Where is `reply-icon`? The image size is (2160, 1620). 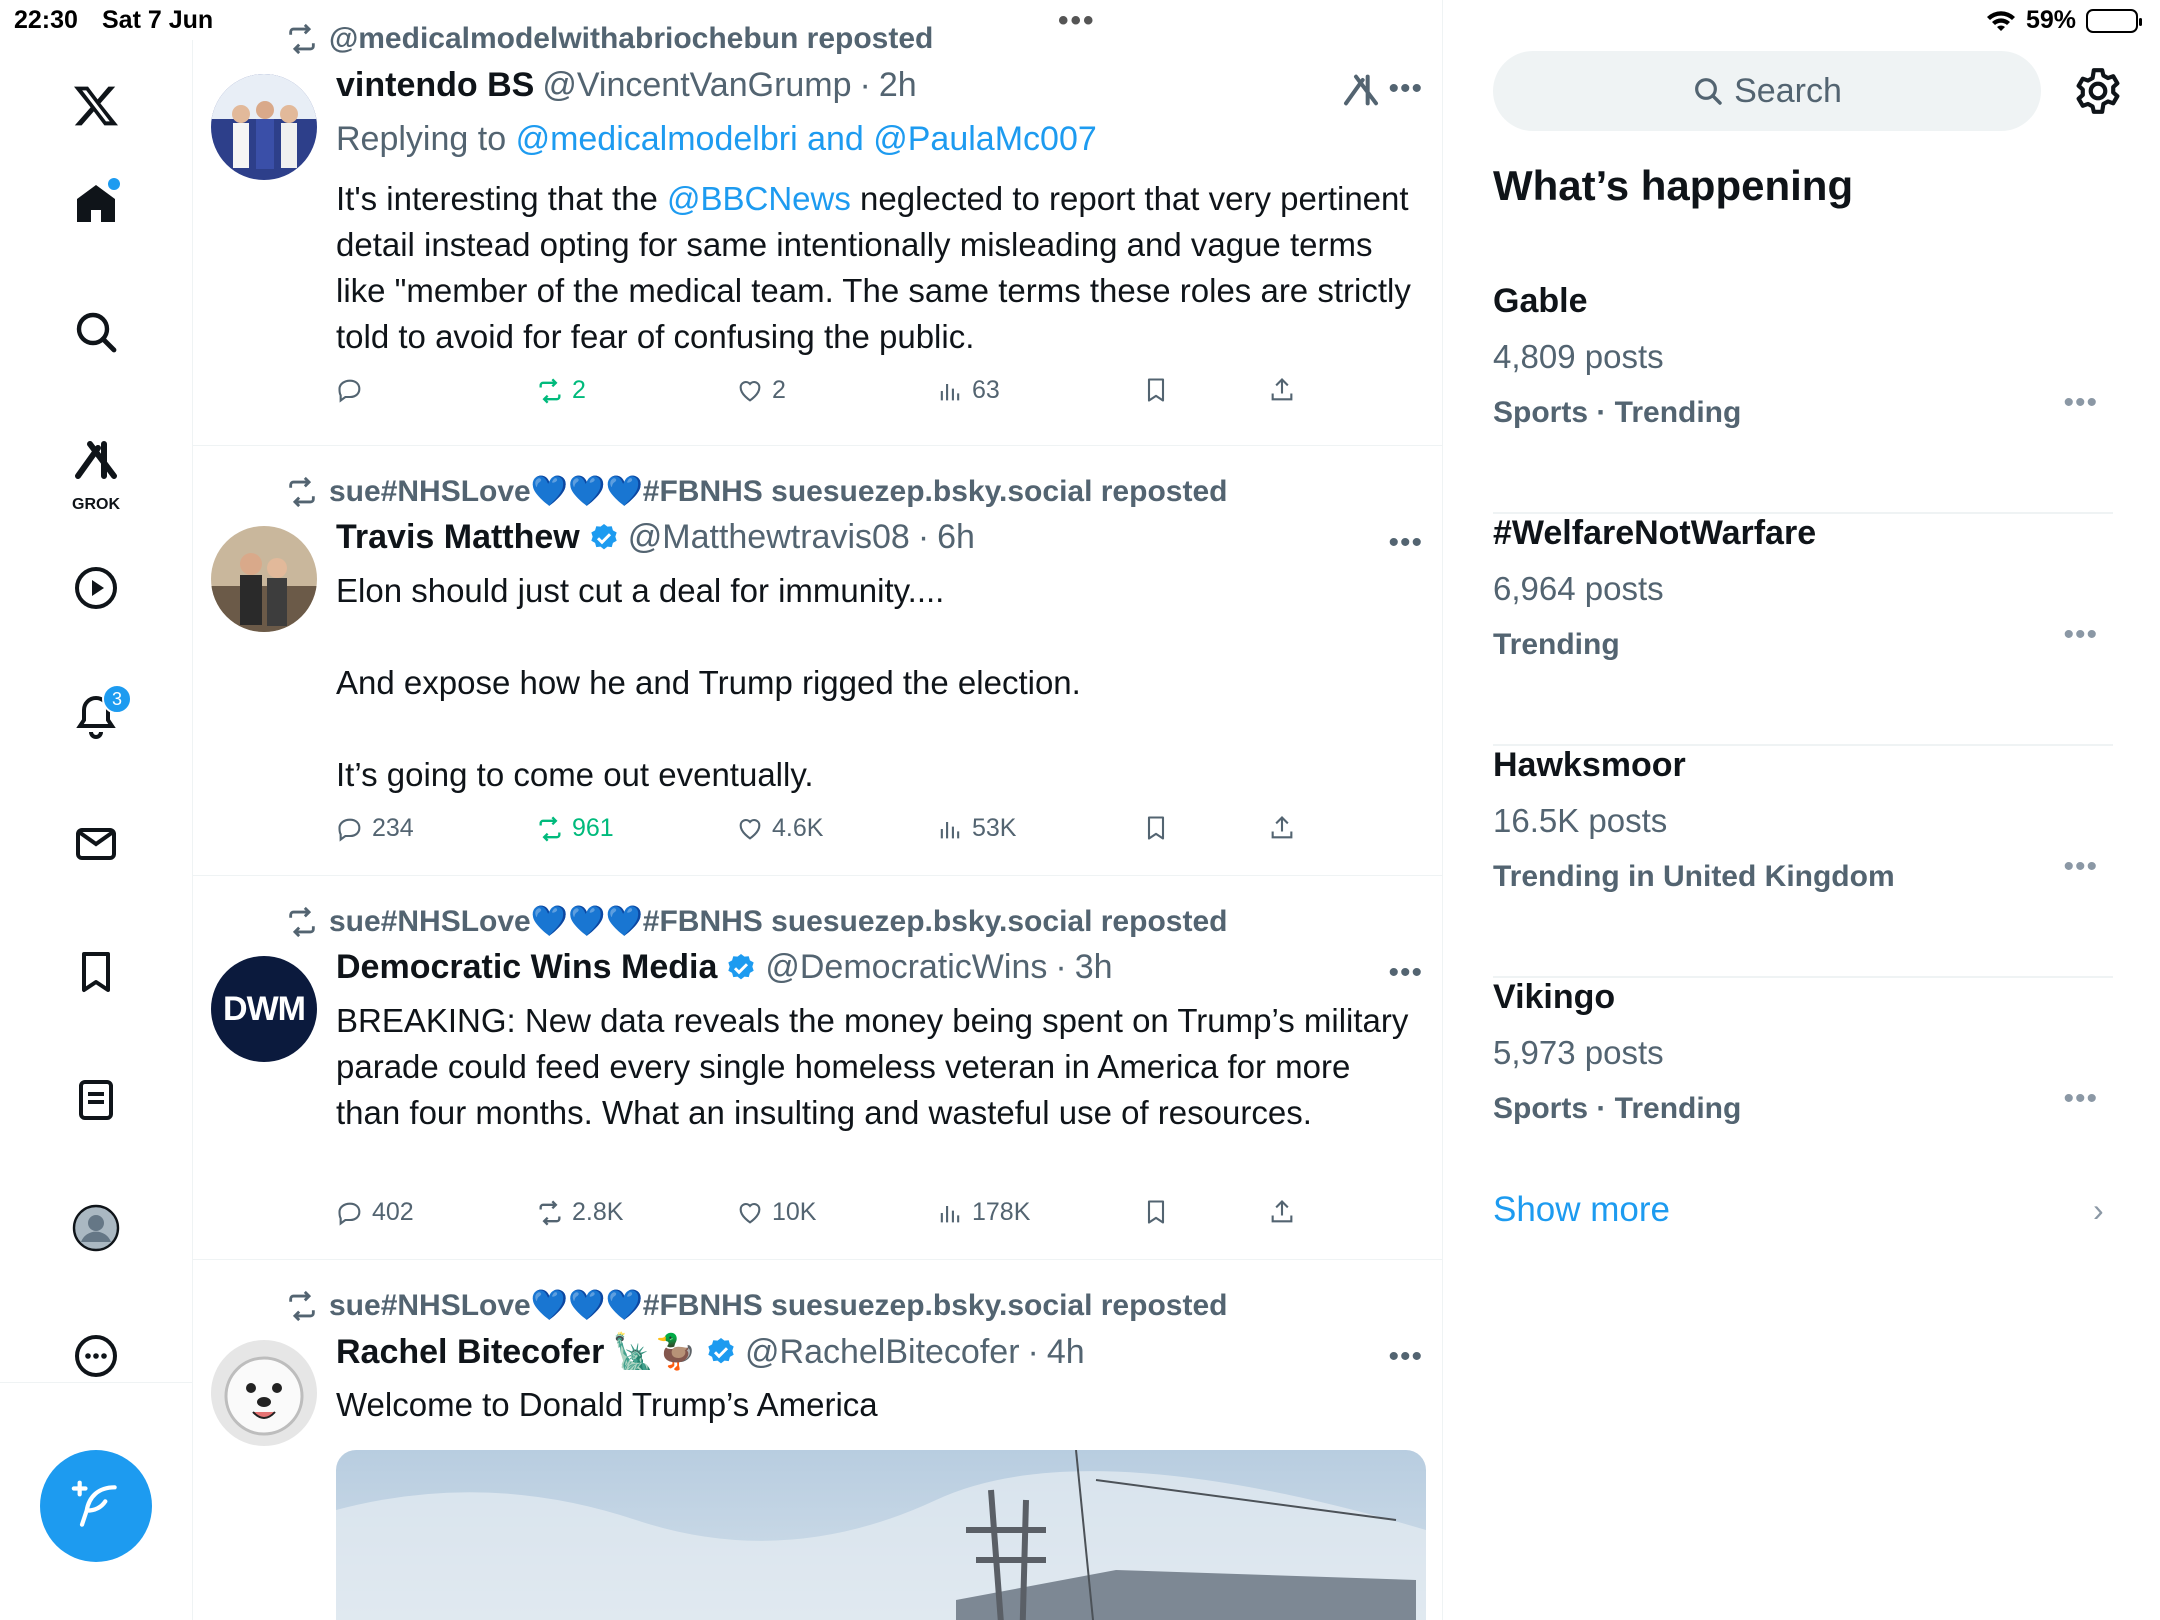 reply-icon is located at coordinates (349, 391).